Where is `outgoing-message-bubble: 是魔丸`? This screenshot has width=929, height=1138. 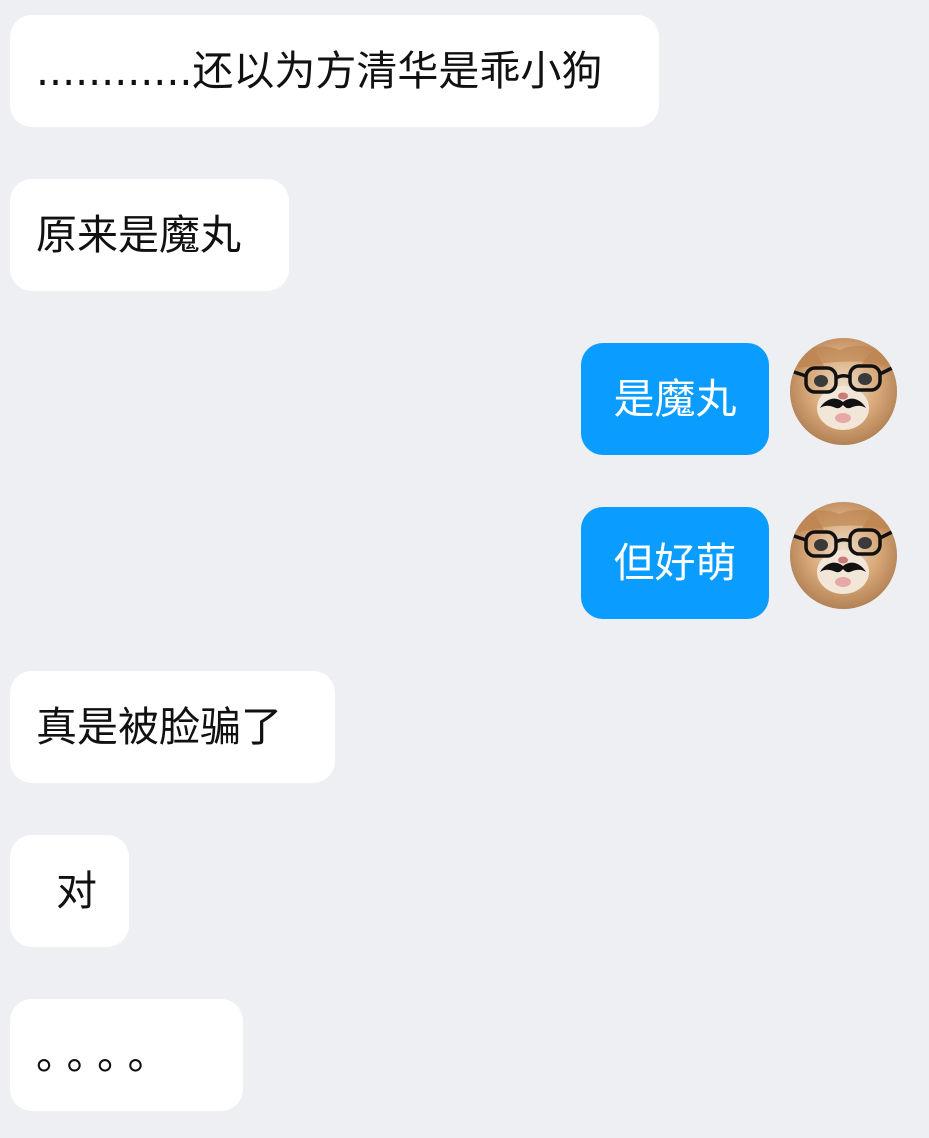
outgoing-message-bubble: 是魔丸 is located at coordinates (675, 399).